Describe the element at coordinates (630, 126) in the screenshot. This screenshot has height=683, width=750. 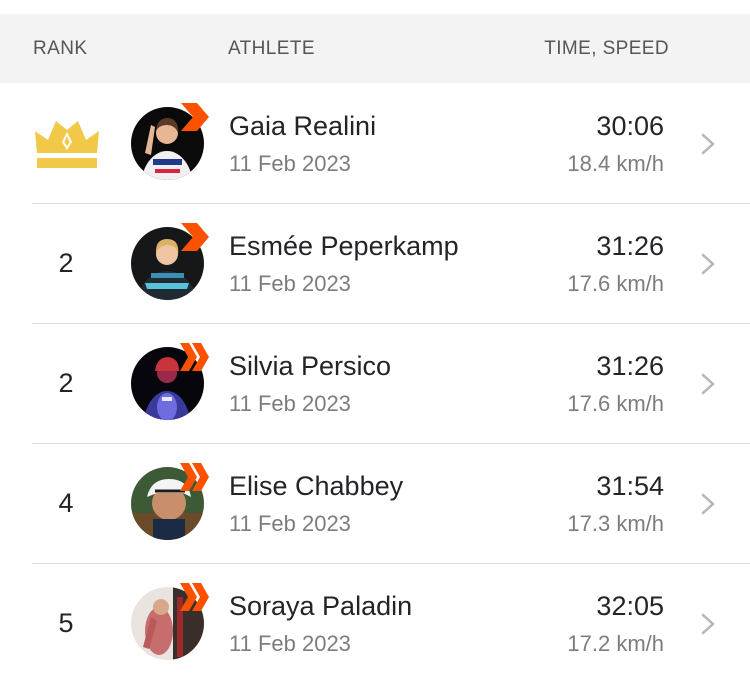
I see `effort-time: 30:06` at that location.